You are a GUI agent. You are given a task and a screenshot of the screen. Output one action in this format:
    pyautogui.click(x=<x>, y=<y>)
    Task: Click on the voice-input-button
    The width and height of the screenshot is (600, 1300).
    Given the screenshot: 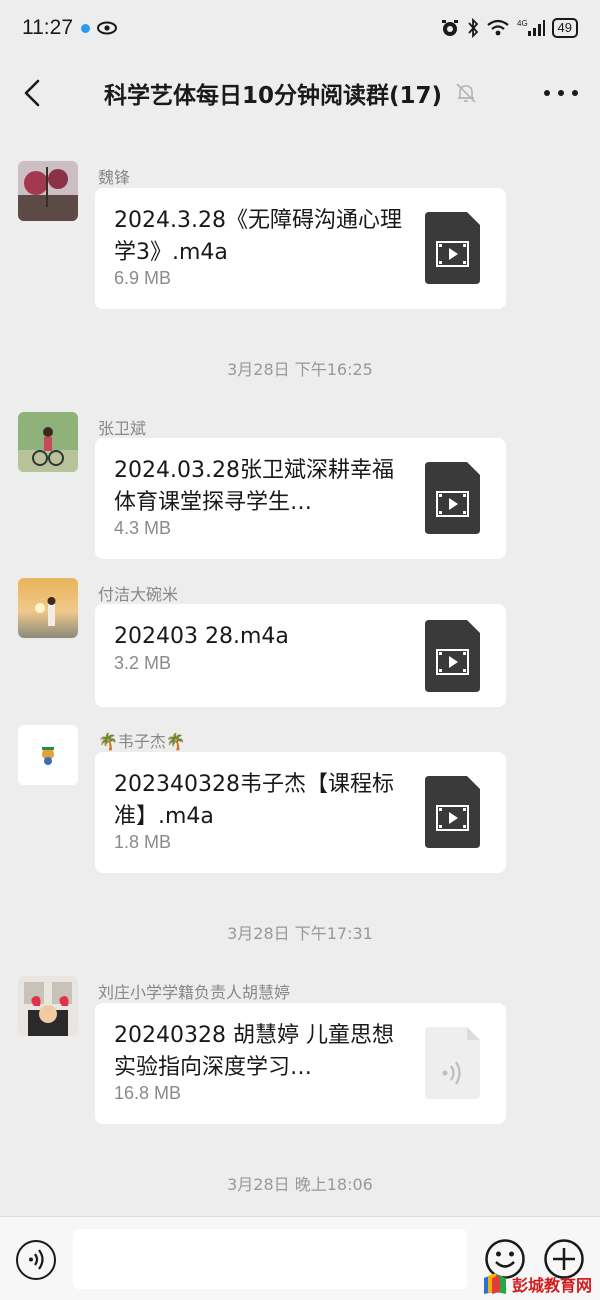 What is the action you would take?
    pyautogui.click(x=36, y=1260)
    